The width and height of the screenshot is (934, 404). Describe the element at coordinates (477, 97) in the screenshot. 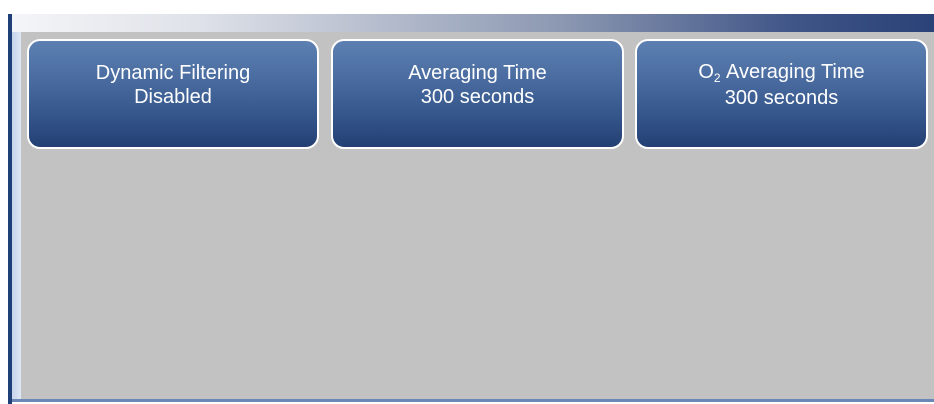

I see `averaging-time-value: 300 seconds` at that location.